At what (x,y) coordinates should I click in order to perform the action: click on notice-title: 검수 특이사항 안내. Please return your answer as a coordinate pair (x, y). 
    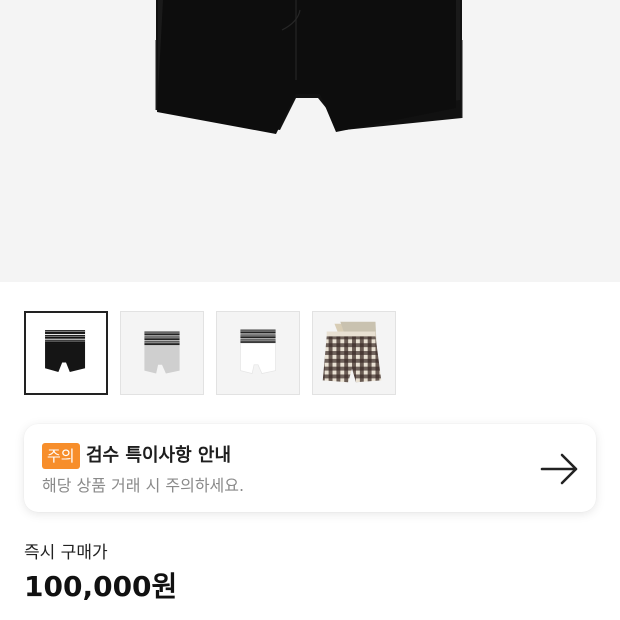
    Looking at the image, I should click on (159, 455).